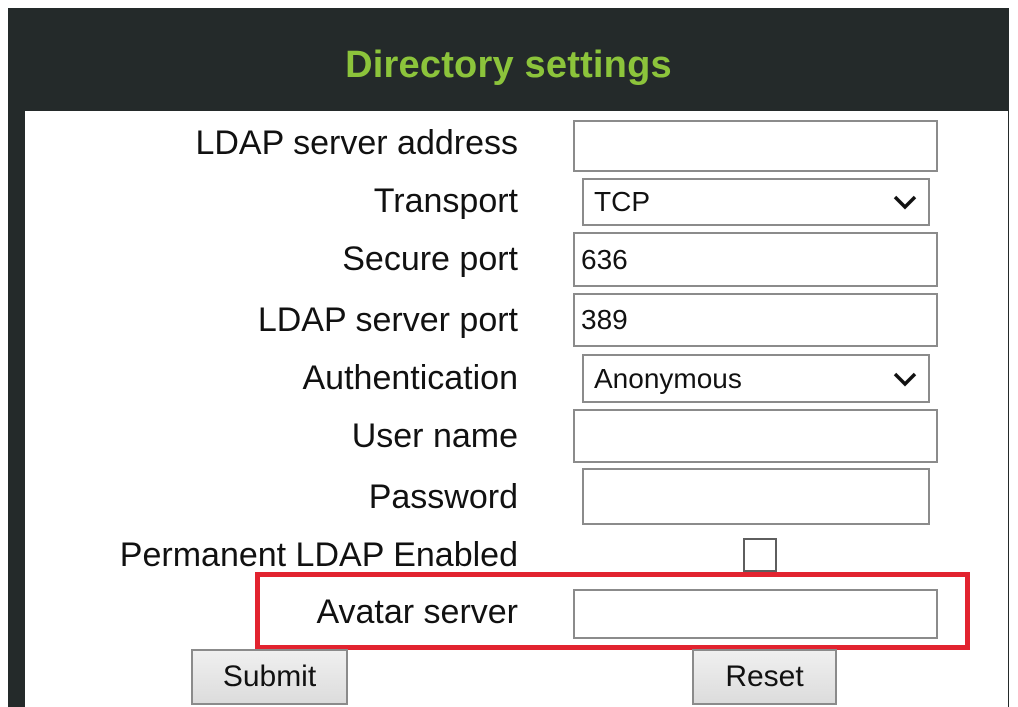 The image size is (1018, 707). Describe the element at coordinates (269, 677) in the screenshot. I see `submit-button: Submit` at that location.